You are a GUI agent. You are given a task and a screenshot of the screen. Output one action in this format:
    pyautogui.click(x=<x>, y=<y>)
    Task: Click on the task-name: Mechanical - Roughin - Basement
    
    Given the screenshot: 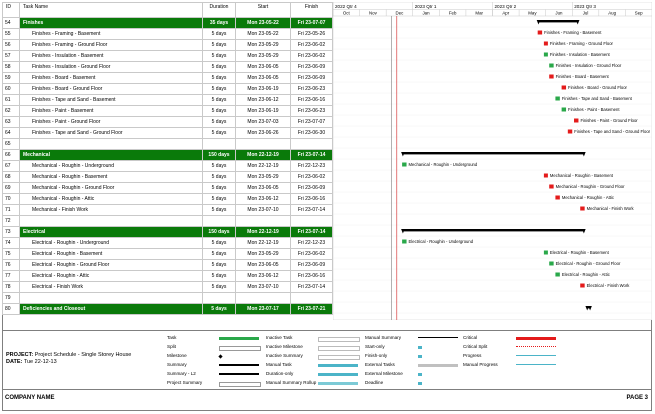 What is the action you would take?
    pyautogui.click(x=111, y=177)
    